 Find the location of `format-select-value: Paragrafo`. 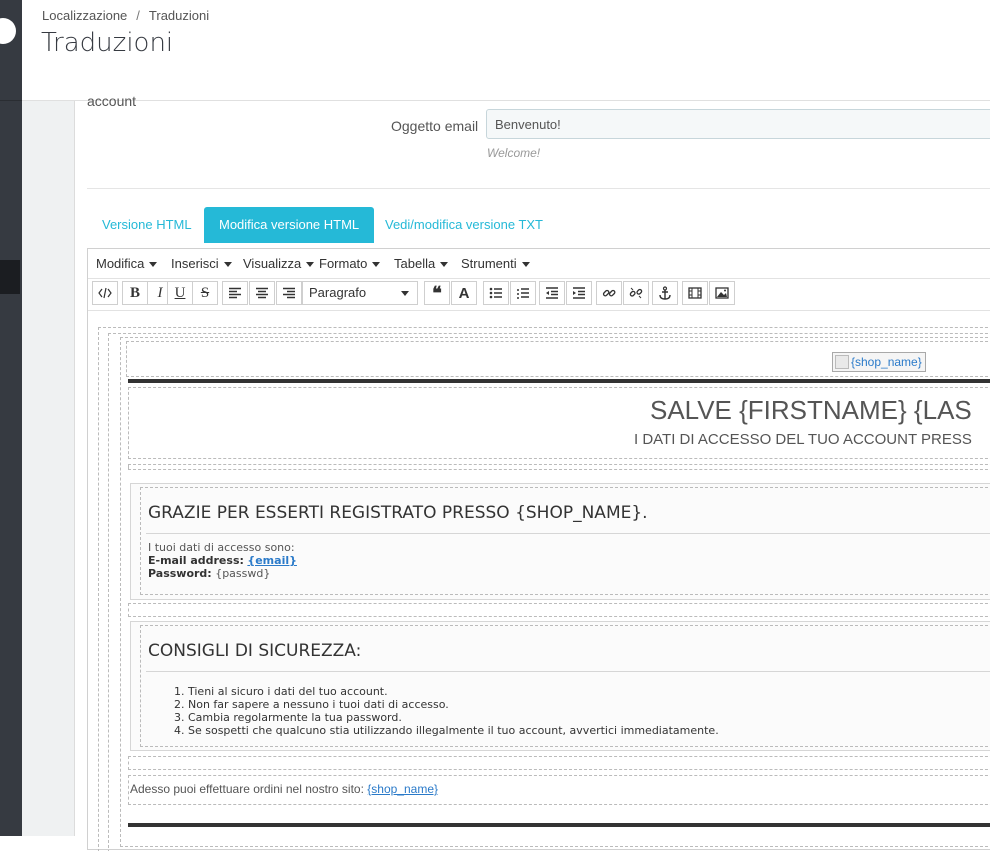

format-select-value: Paragrafo is located at coordinates (338, 292).